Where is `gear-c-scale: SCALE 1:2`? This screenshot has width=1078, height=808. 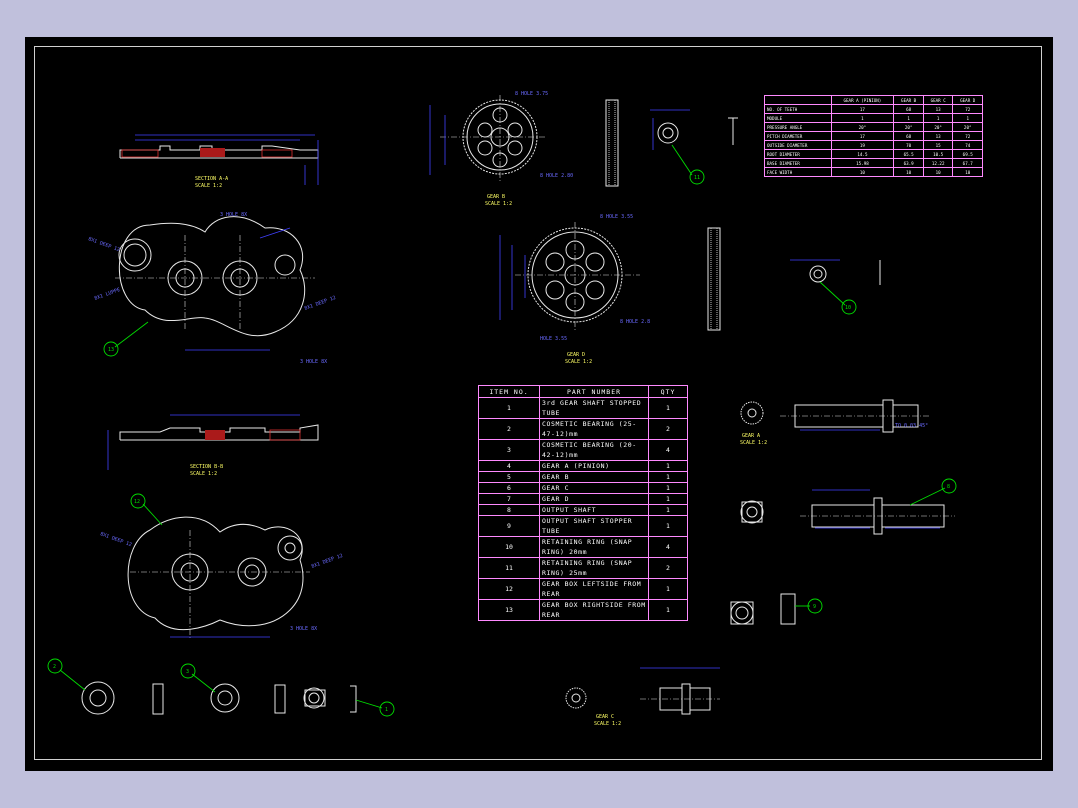
gear-c-scale: SCALE 1:2 is located at coordinates (607, 724).